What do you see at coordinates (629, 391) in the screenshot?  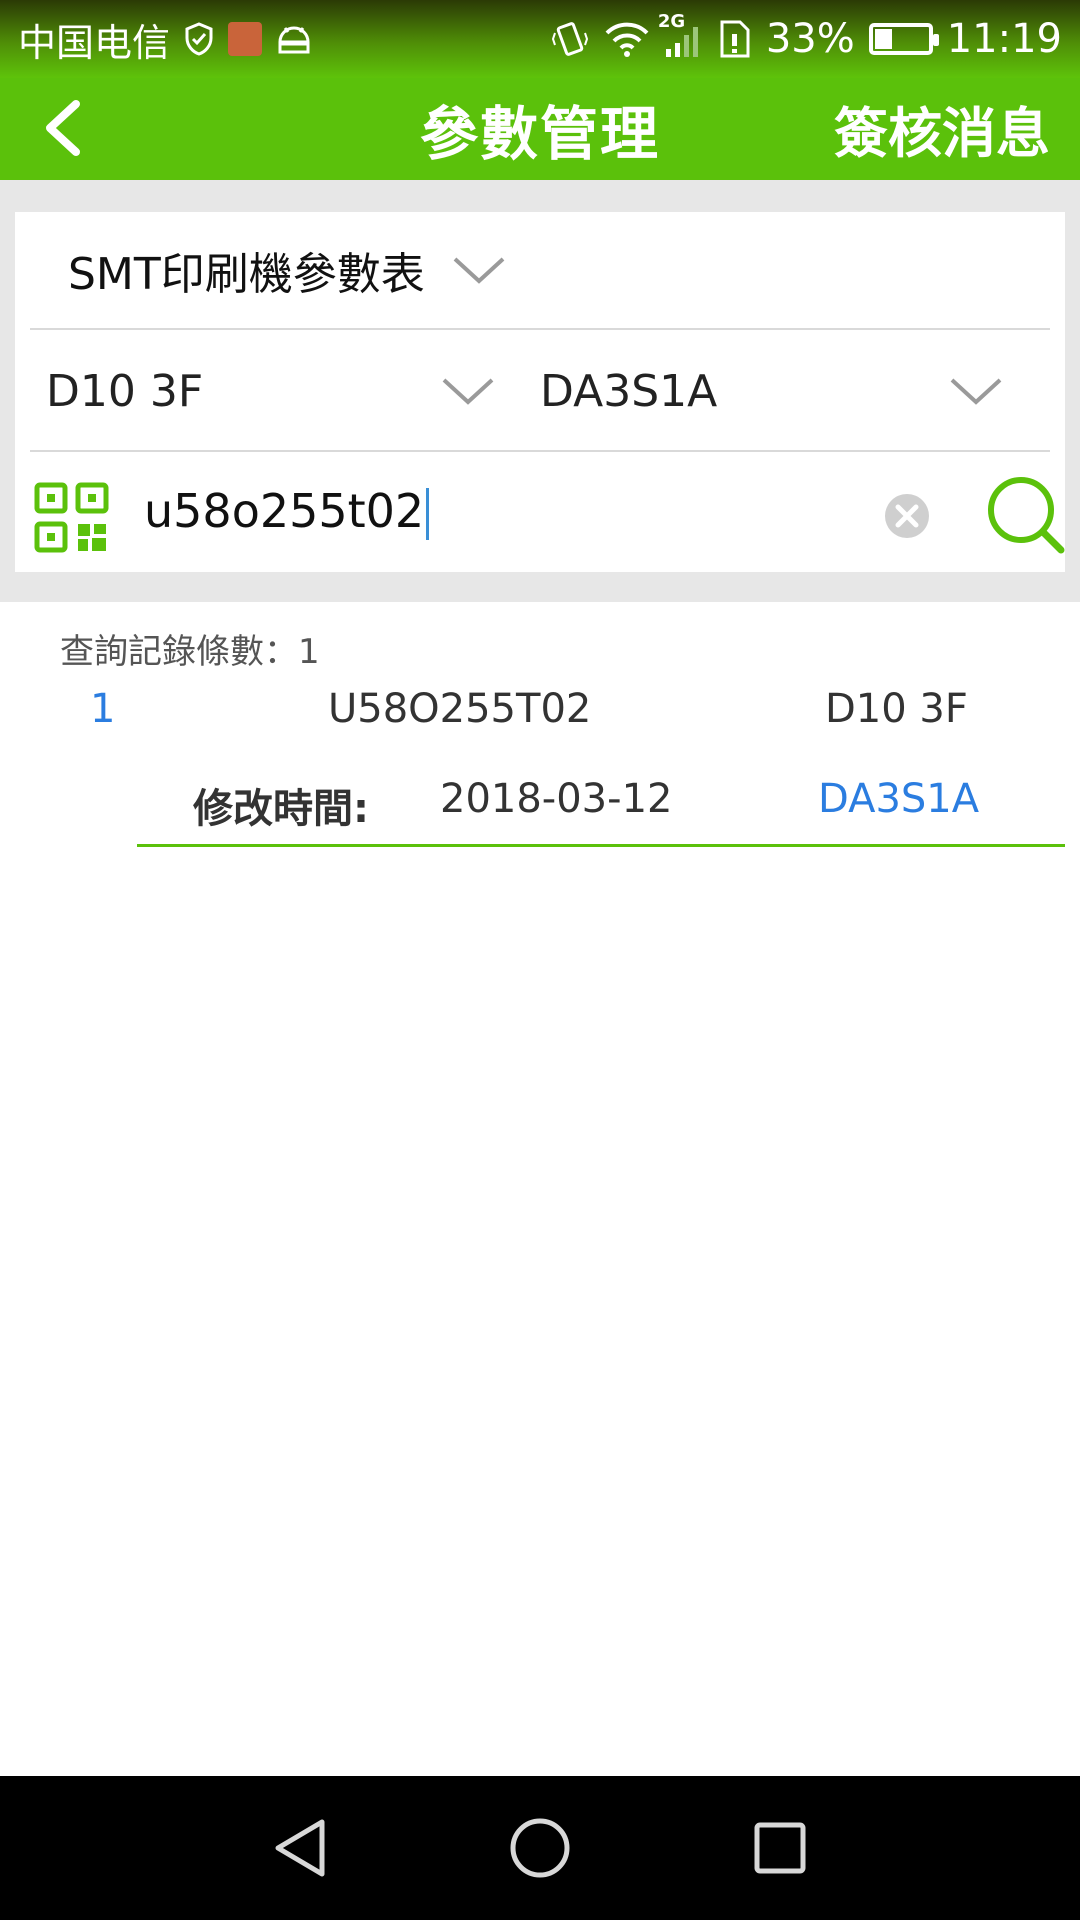 I see `line-select-value: DA3S1A` at bounding box center [629, 391].